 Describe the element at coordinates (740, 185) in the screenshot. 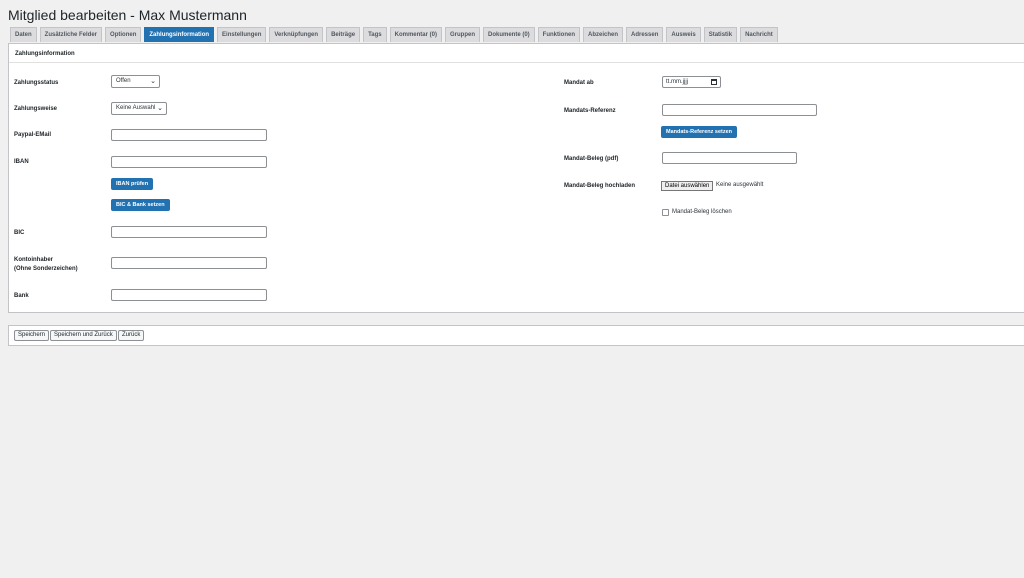

I see `file-status: Keine ausgewählt` at that location.